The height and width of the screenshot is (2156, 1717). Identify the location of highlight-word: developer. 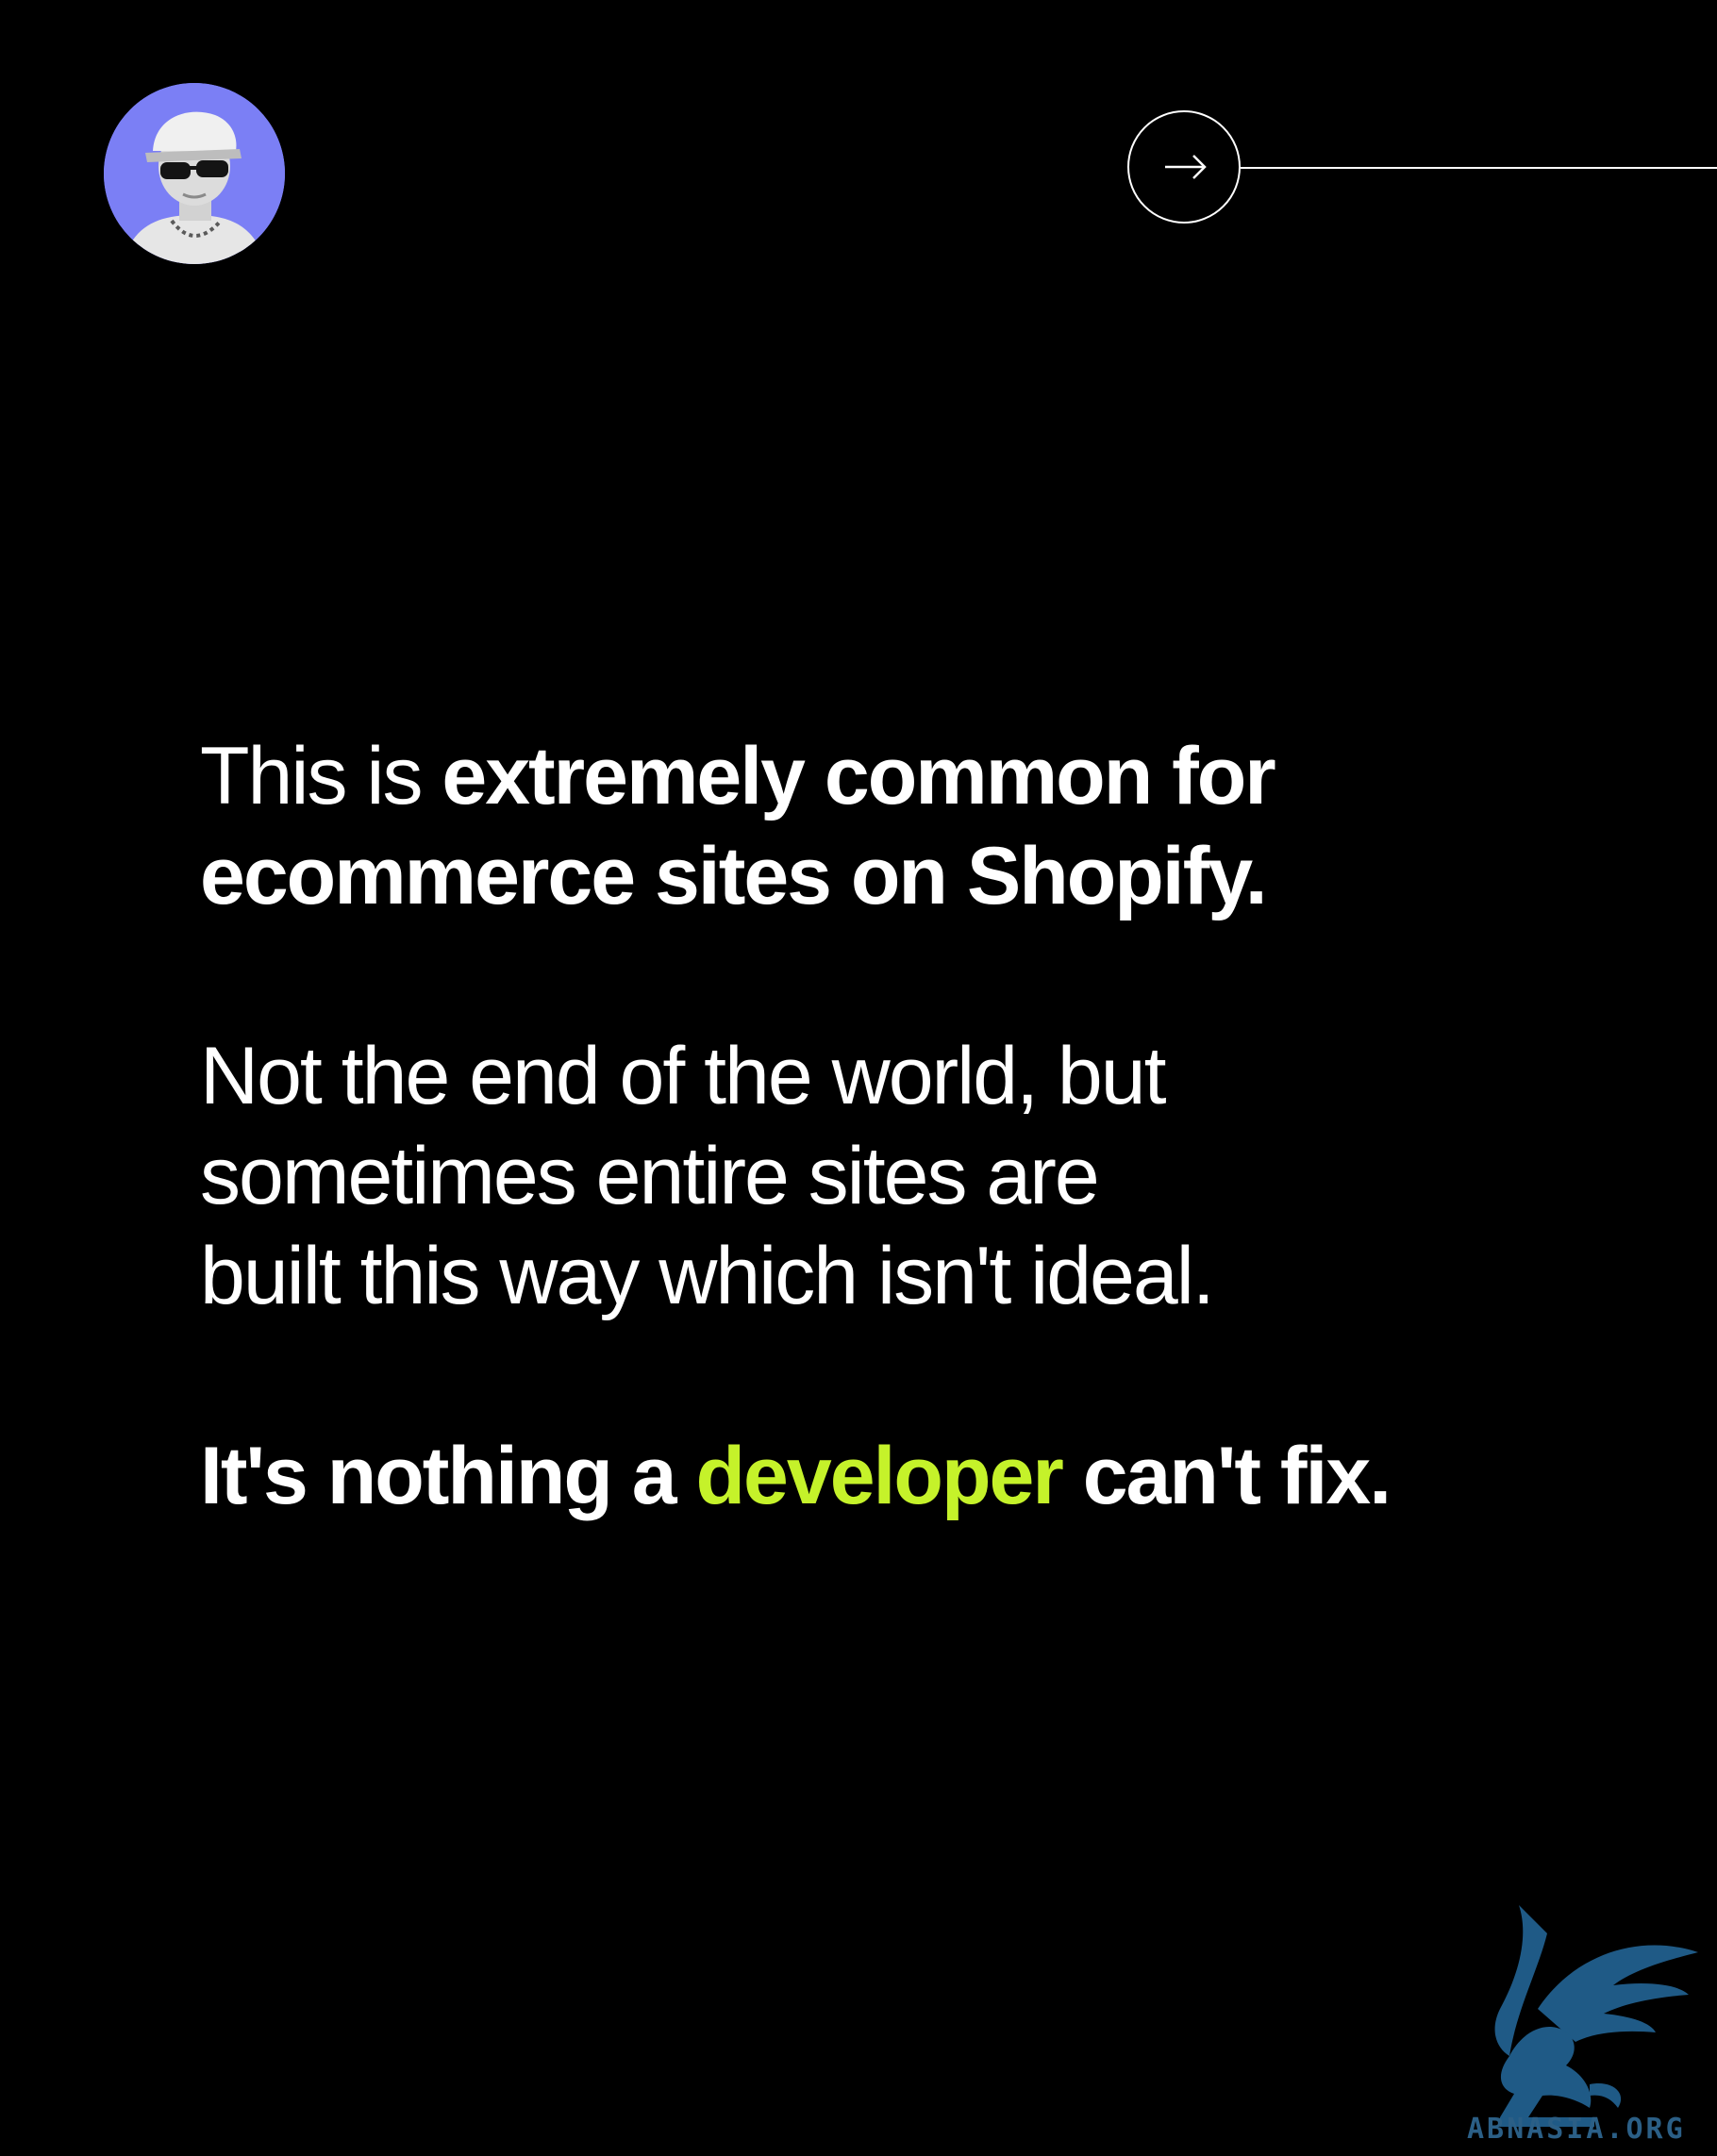
(879, 1476).